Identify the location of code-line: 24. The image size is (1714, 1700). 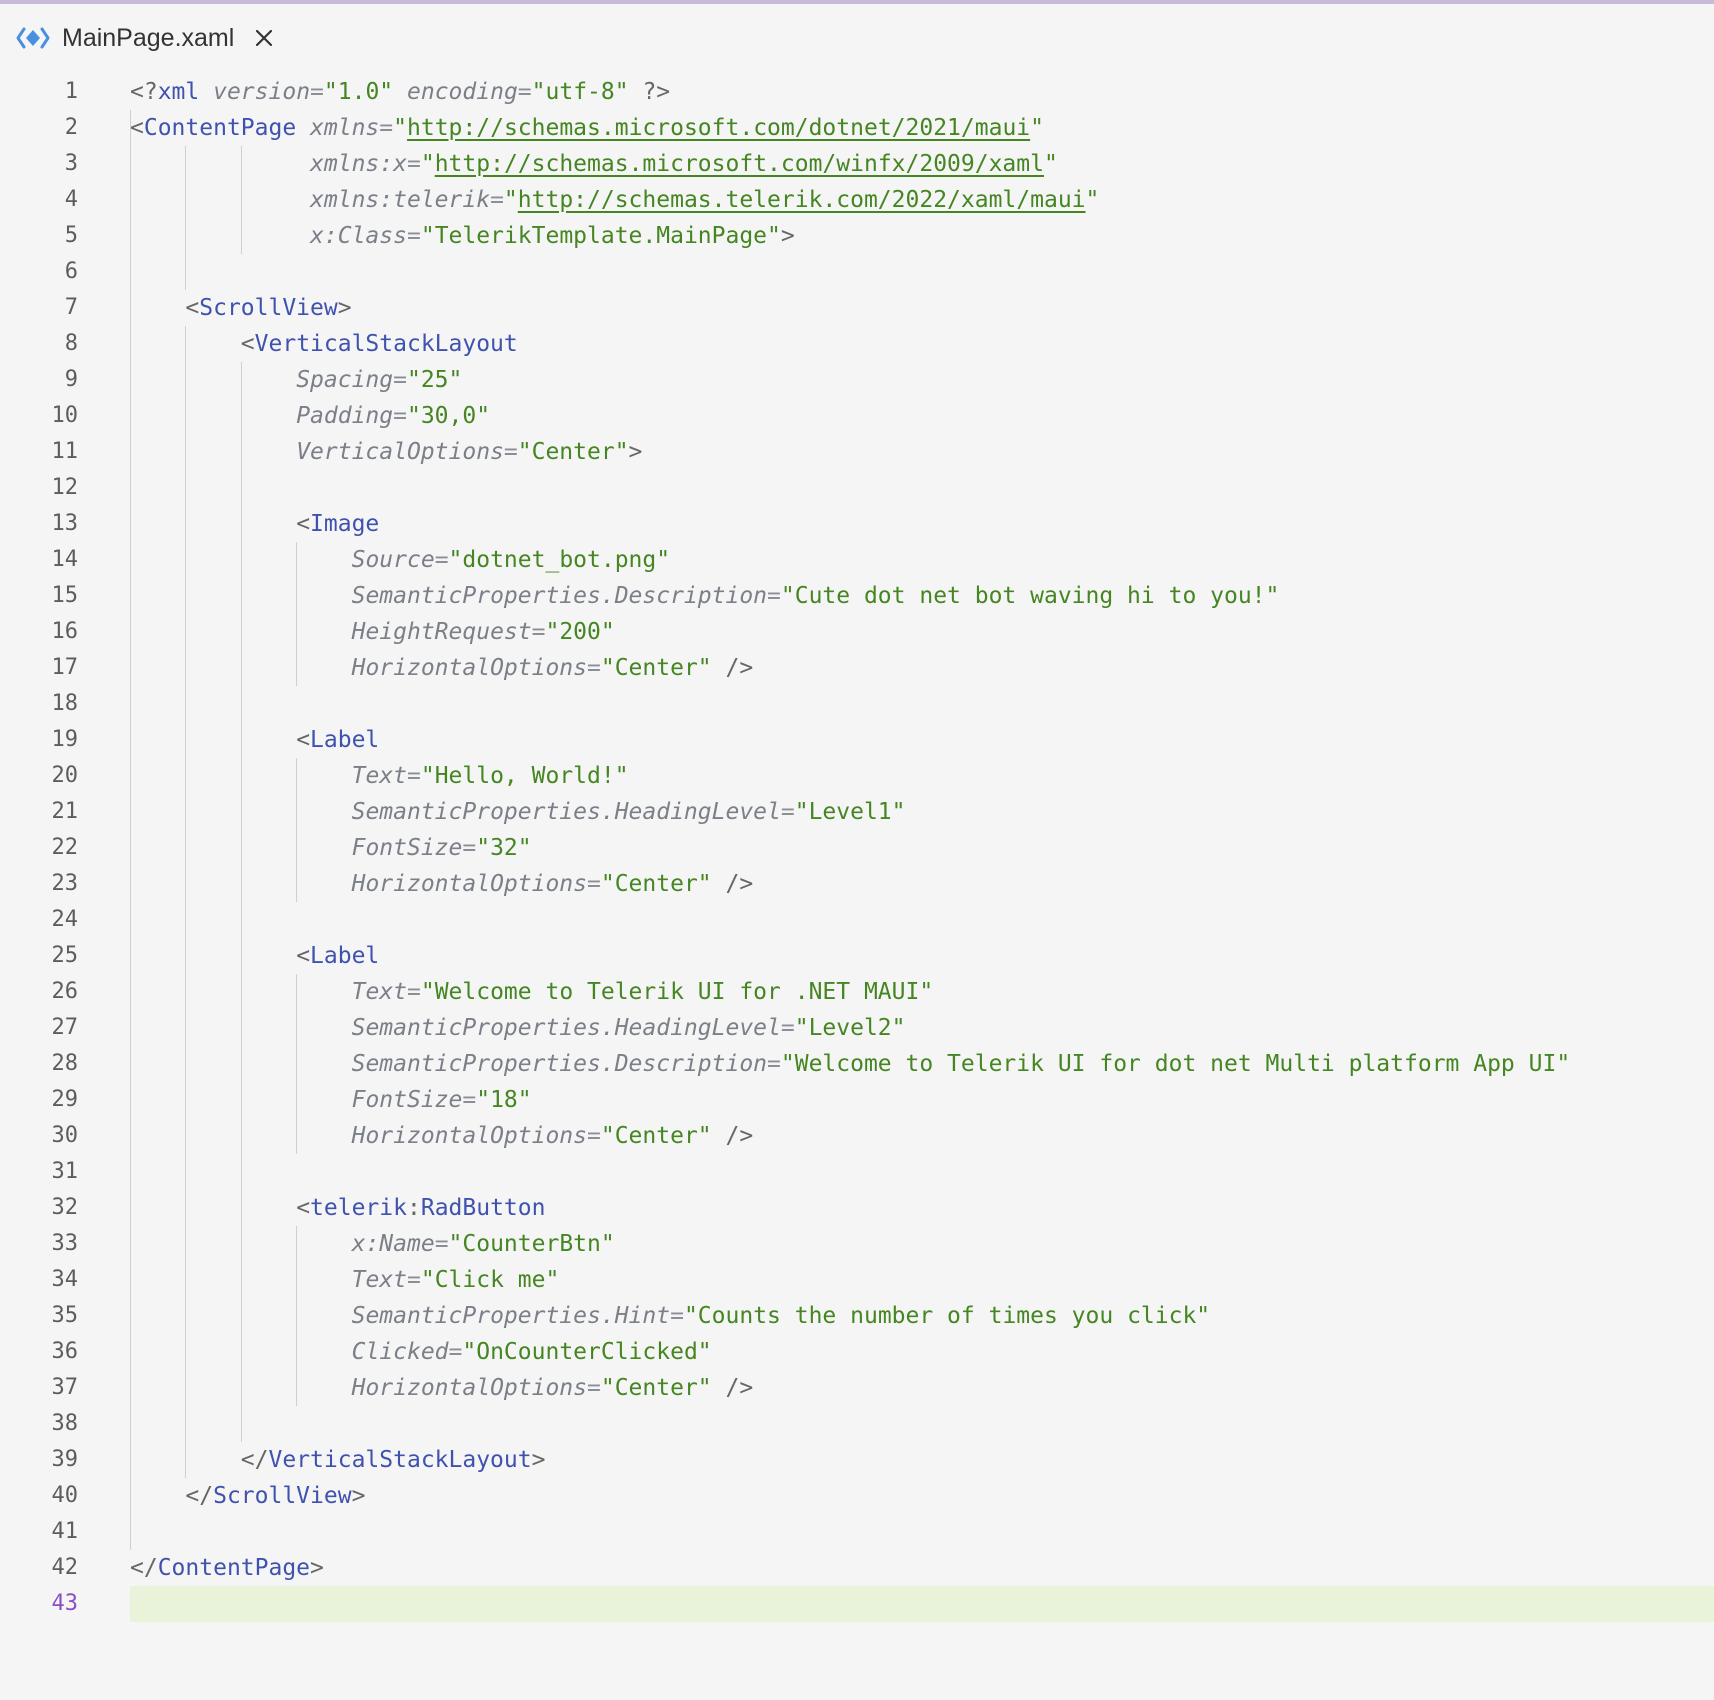
(857, 920).